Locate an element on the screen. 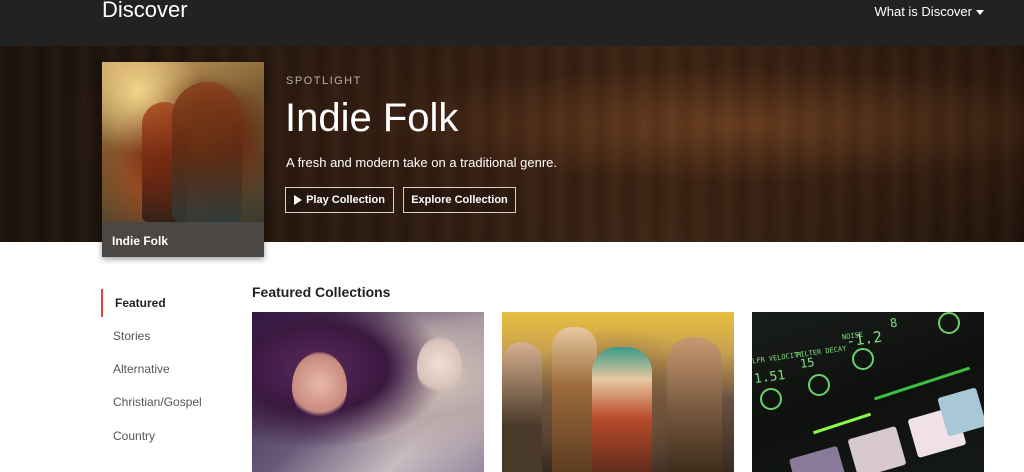 Image resolution: width=1024 pixels, height=472 pixels. spotlight-cover-card: Indie Folk is located at coordinates (183, 159).